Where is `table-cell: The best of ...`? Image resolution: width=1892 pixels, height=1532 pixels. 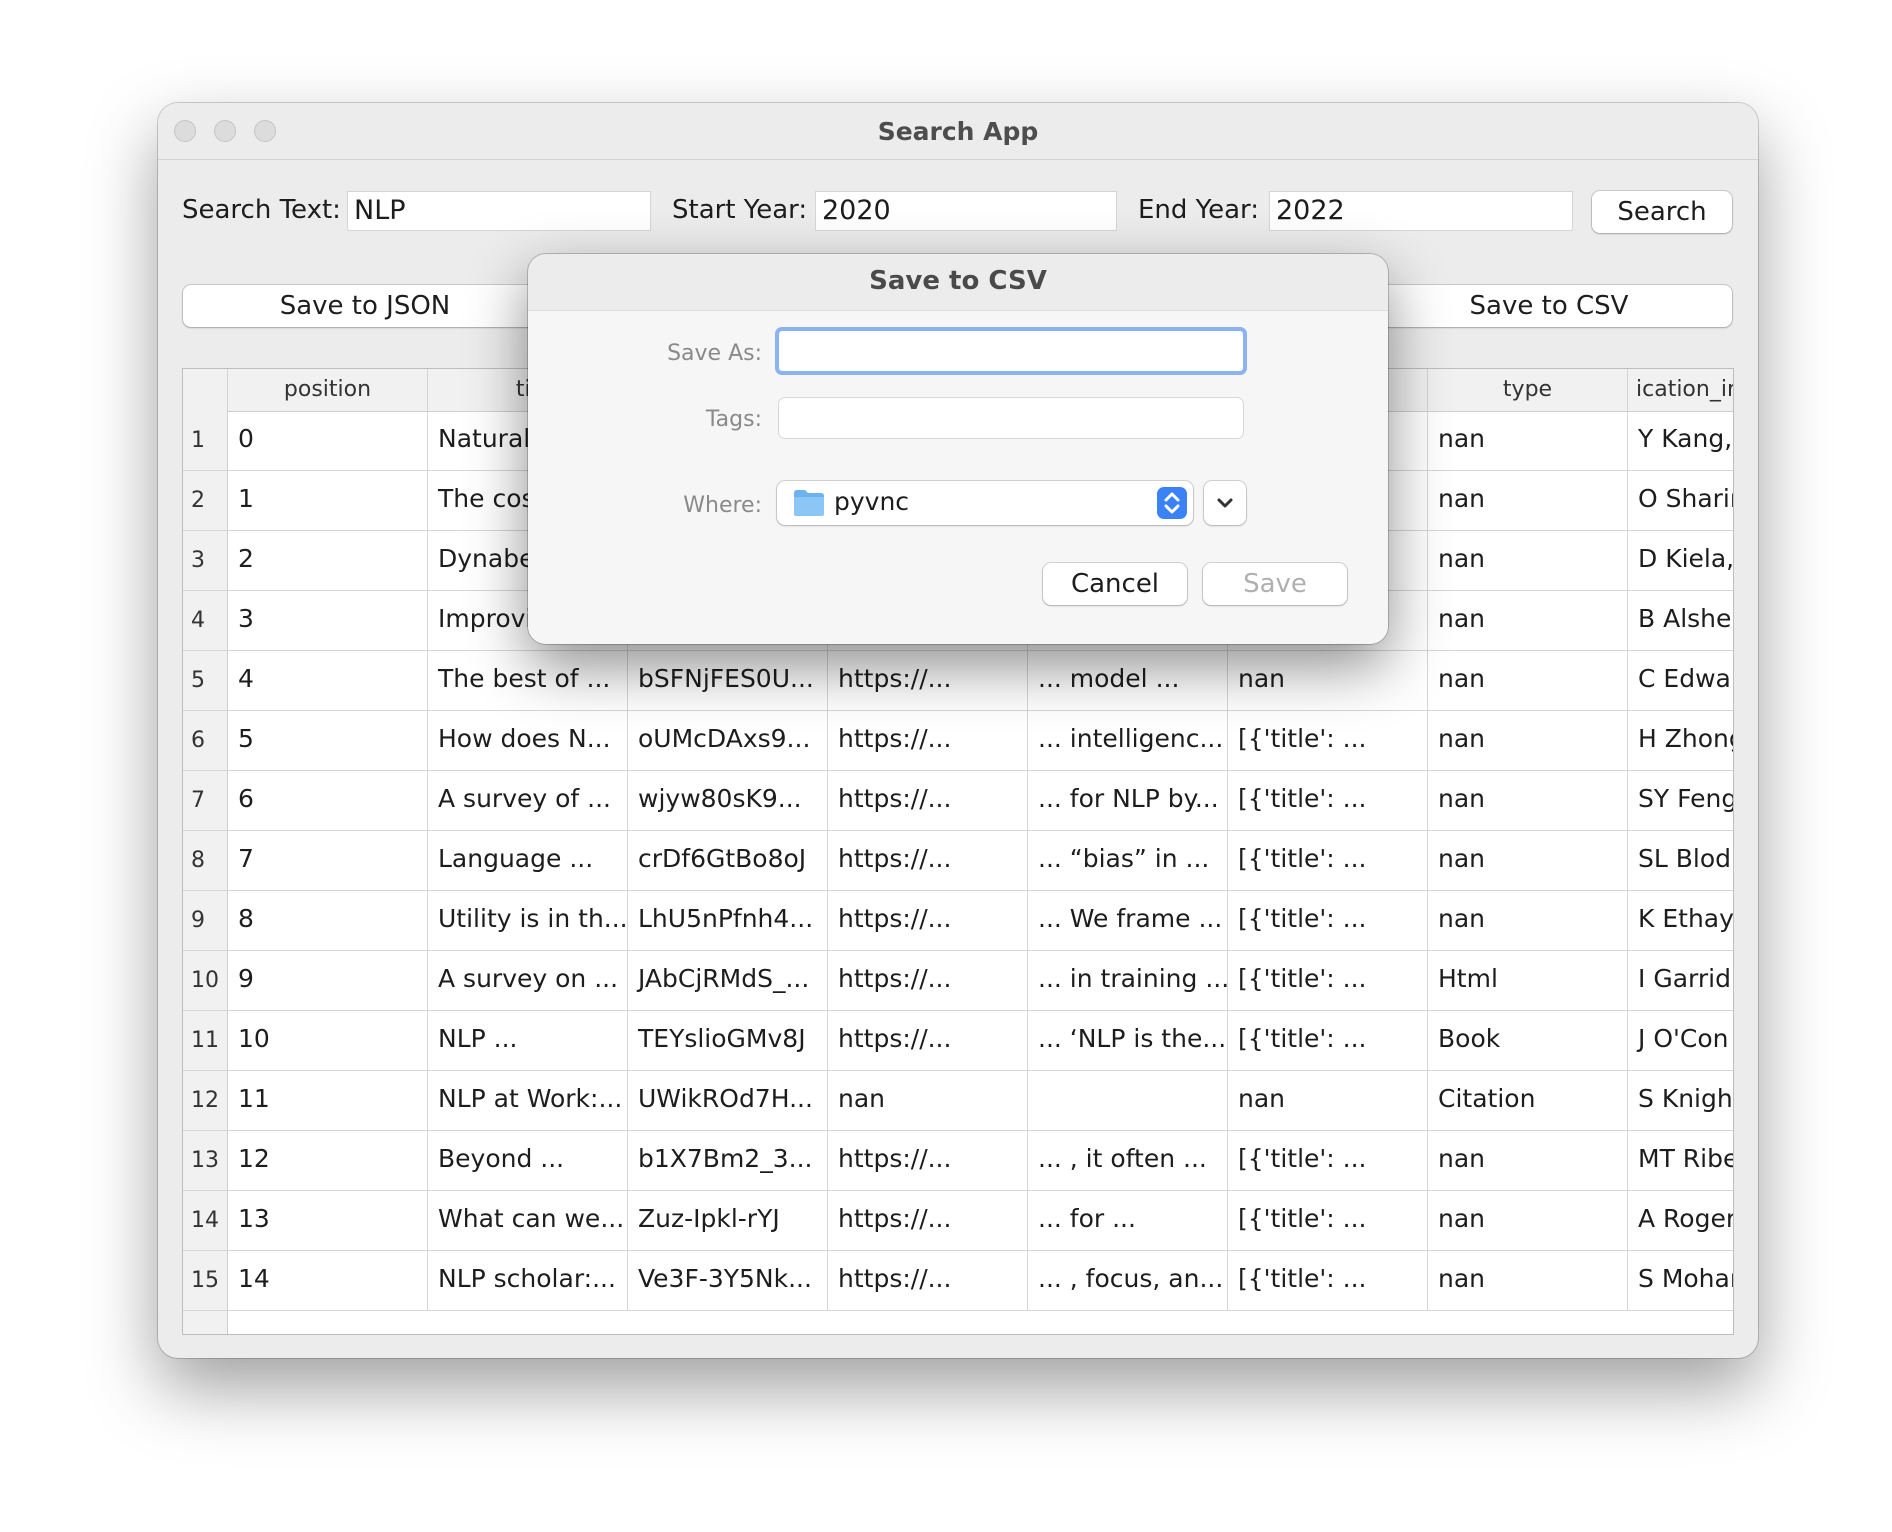 table-cell: The best of ... is located at coordinates (528, 681).